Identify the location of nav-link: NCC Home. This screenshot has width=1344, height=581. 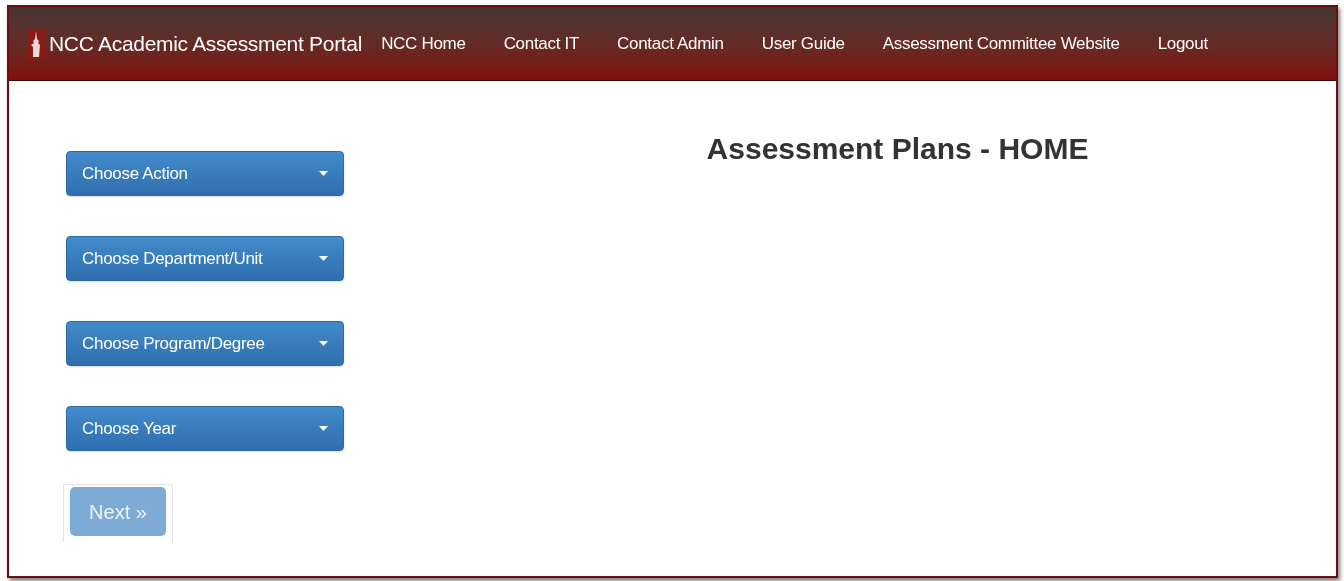
(423, 43).